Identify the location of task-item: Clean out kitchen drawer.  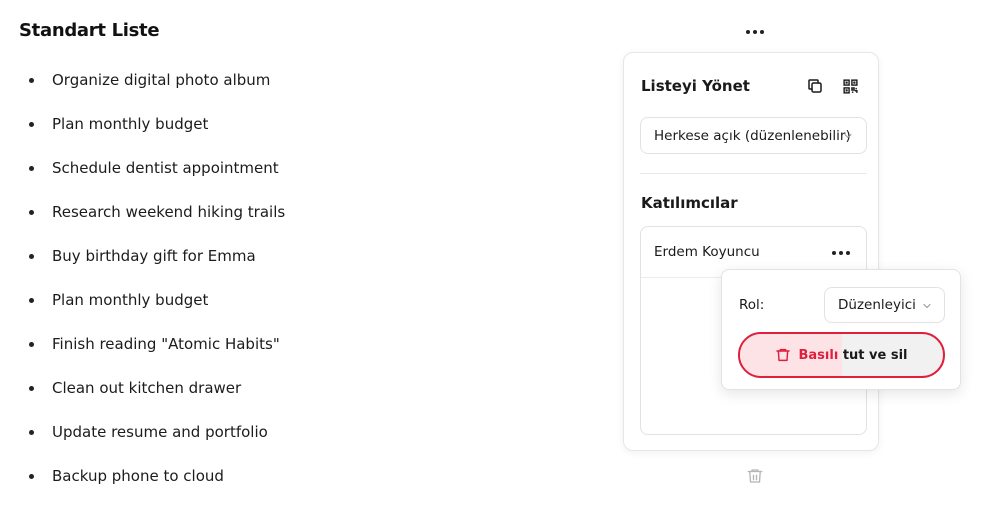
(142, 388).